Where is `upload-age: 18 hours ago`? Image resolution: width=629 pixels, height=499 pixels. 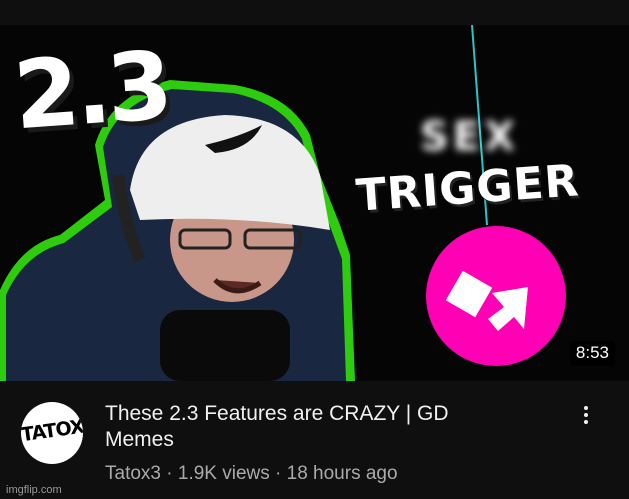 upload-age: 18 hours ago is located at coordinates (342, 473).